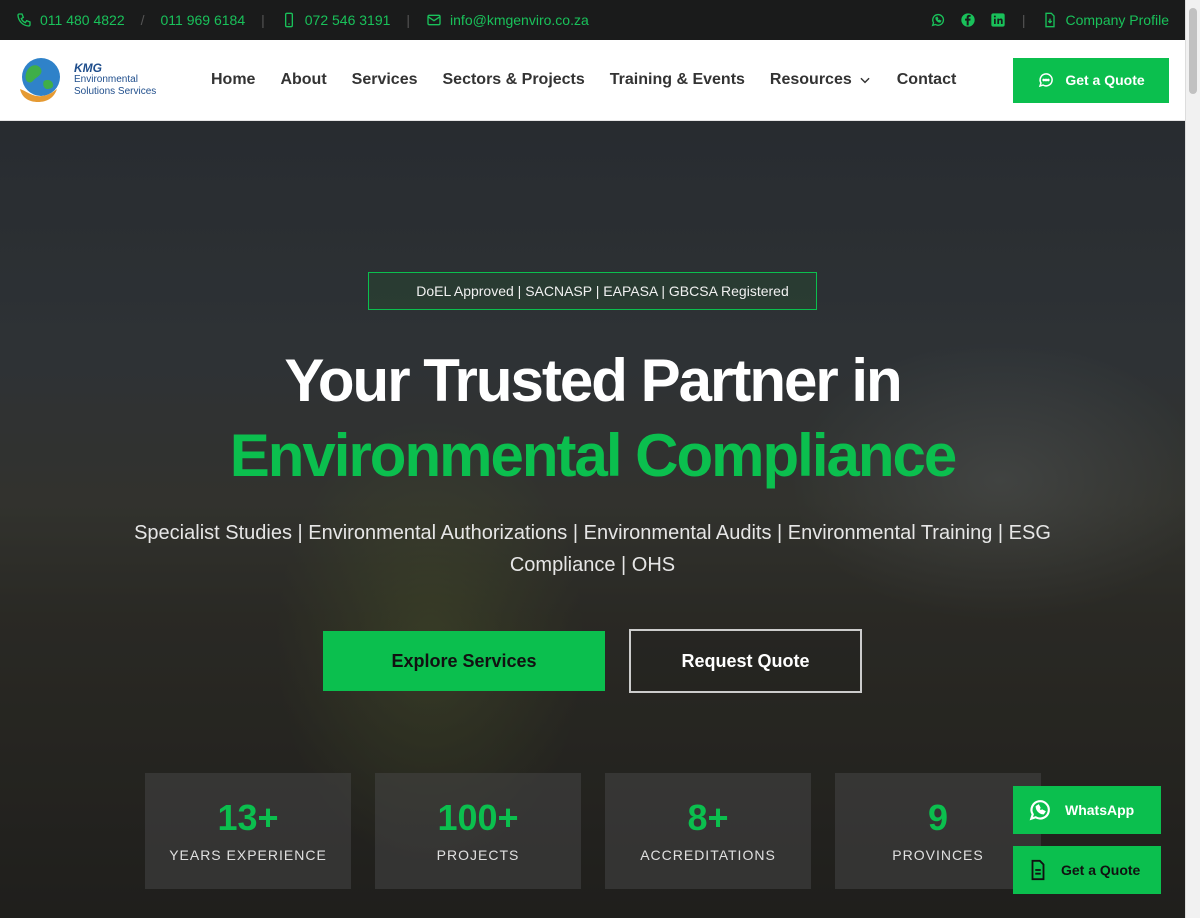 The image size is (1200, 918). What do you see at coordinates (968, 20) in the screenshot?
I see `facebook-icon` at bounding box center [968, 20].